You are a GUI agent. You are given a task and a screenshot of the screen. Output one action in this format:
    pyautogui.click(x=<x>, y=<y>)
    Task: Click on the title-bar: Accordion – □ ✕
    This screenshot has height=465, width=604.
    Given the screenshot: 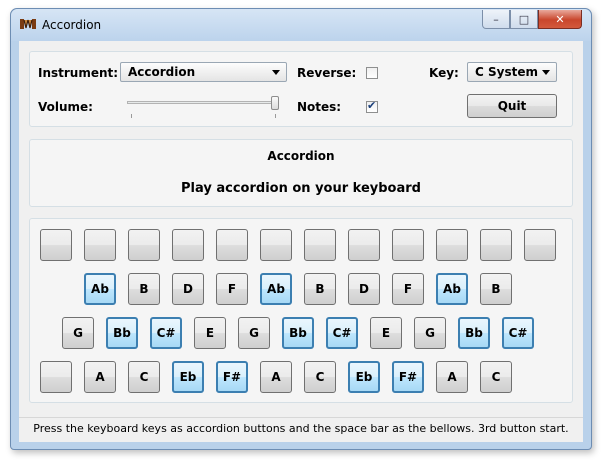 What is the action you would take?
    pyautogui.click(x=301, y=25)
    